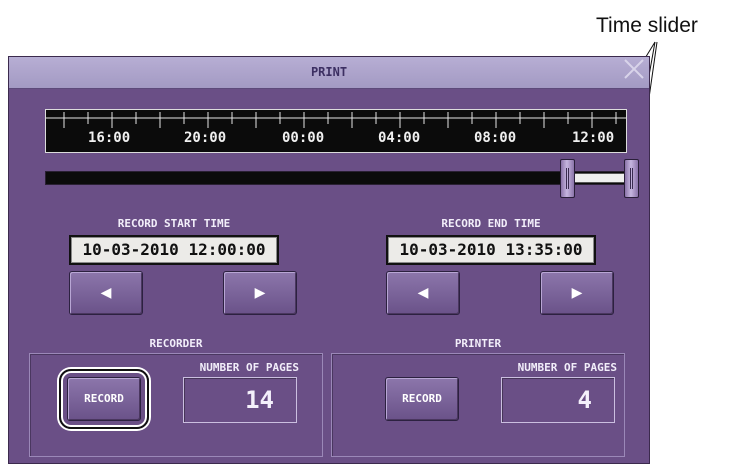 The height and width of the screenshot is (469, 732). What do you see at coordinates (240, 400) in the screenshot?
I see `recorder-pages-value: 14` at bounding box center [240, 400].